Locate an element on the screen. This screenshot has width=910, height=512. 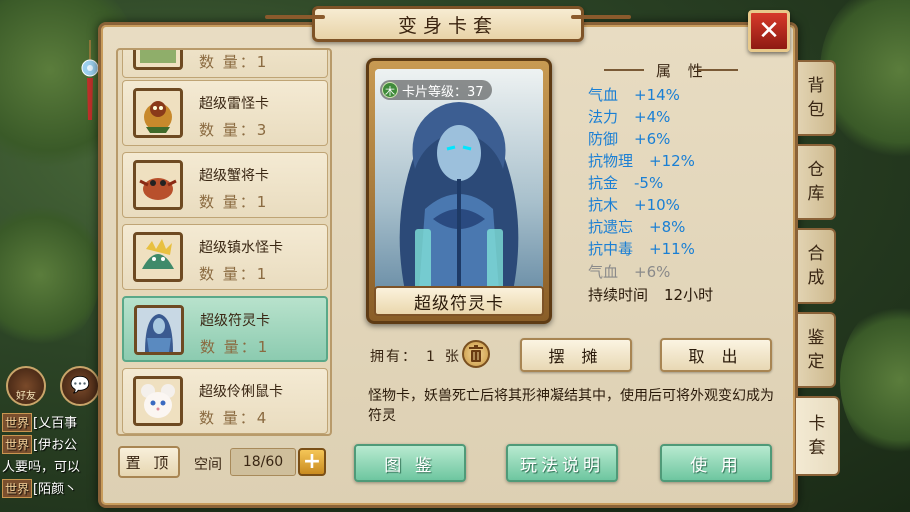
attribute-row: 气血 +14% is located at coordinates (634, 95).